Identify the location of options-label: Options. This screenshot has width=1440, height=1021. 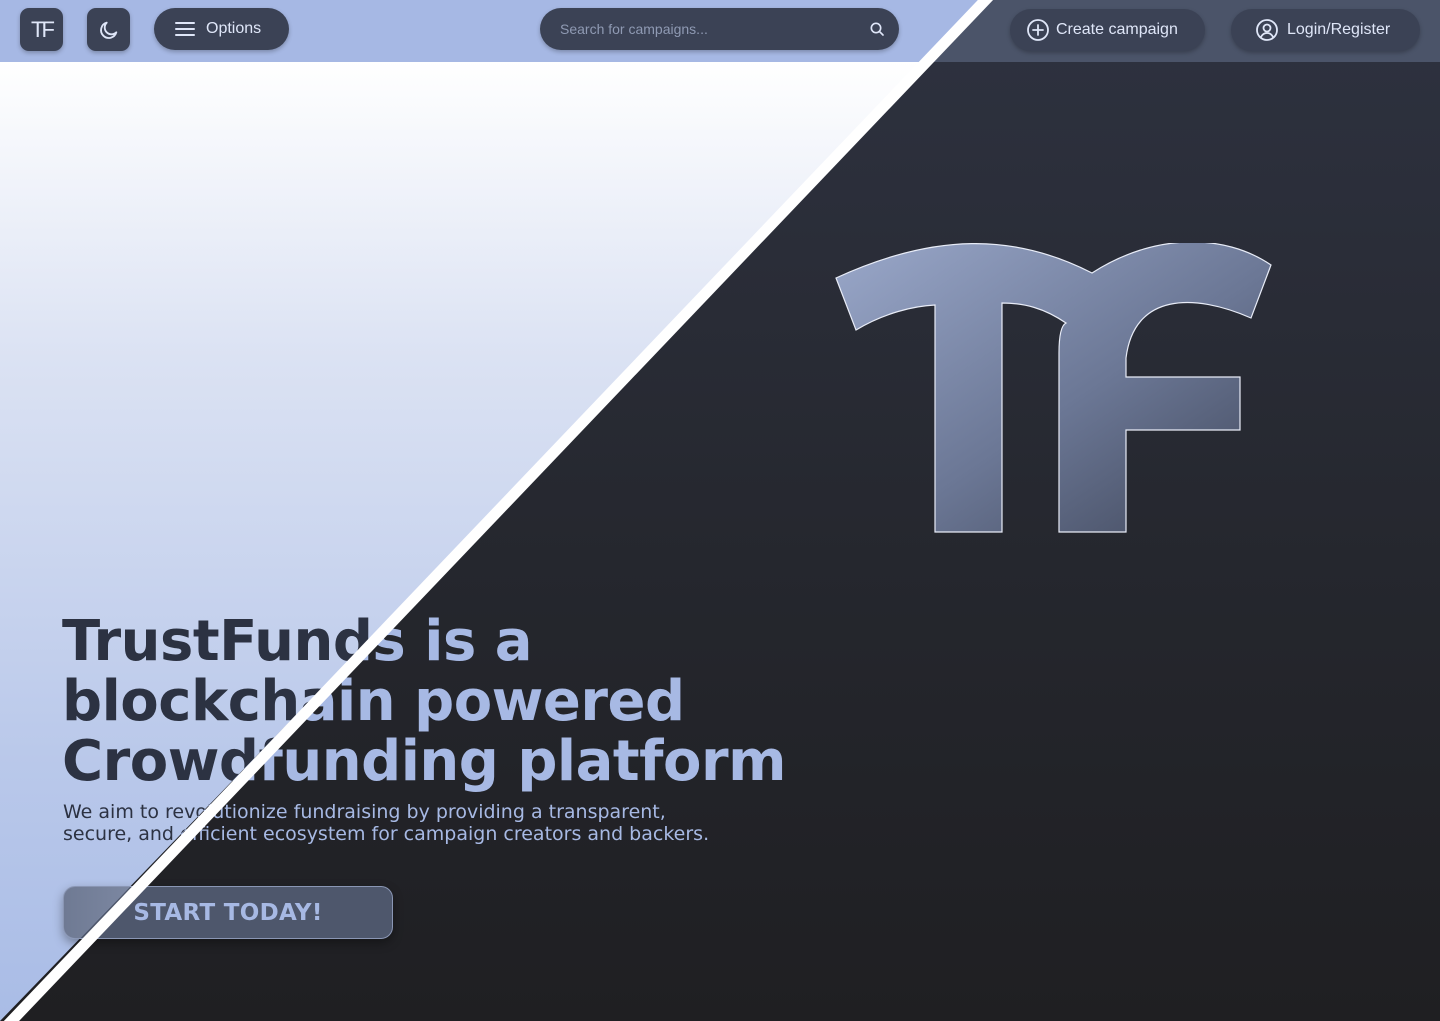
(234, 28).